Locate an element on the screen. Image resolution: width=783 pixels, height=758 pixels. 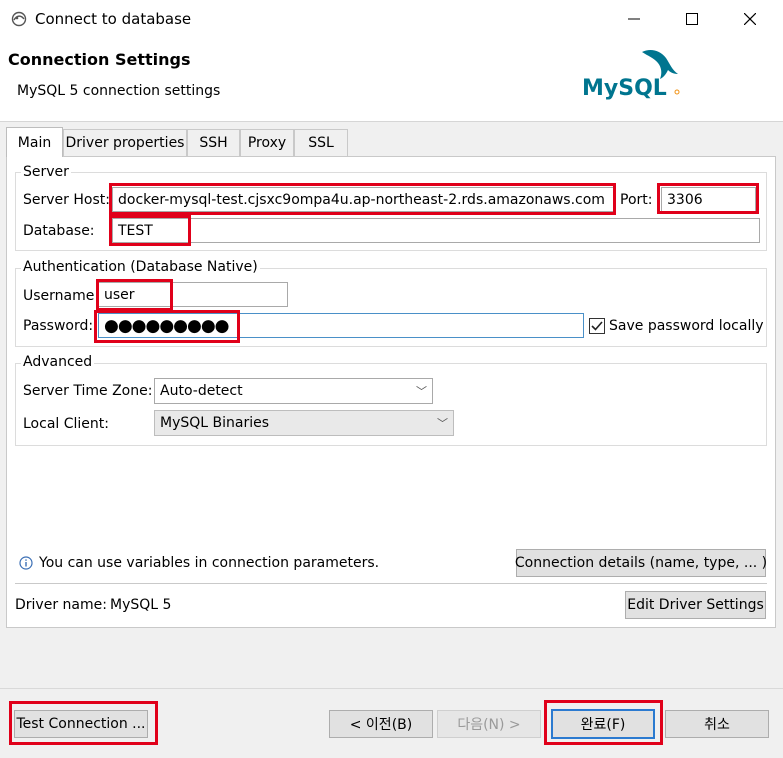
password-input: ●●●●●●●●● is located at coordinates (341, 325).